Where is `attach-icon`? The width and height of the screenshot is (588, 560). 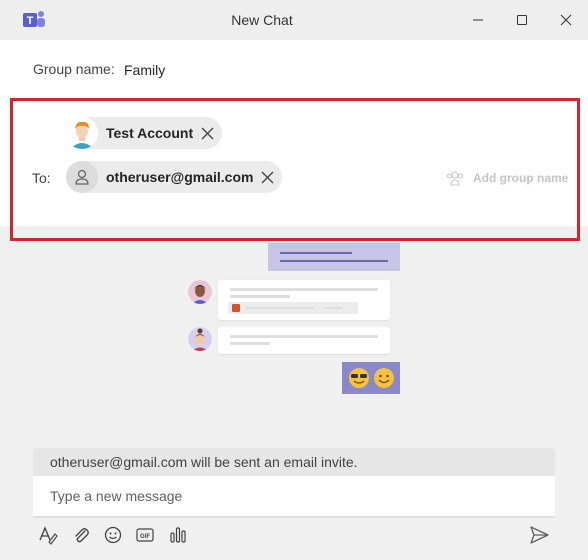
attach-icon is located at coordinates (82, 535).